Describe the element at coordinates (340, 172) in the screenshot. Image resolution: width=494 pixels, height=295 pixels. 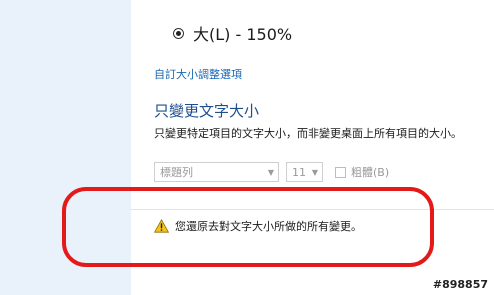
I see `bold-checkbox` at that location.